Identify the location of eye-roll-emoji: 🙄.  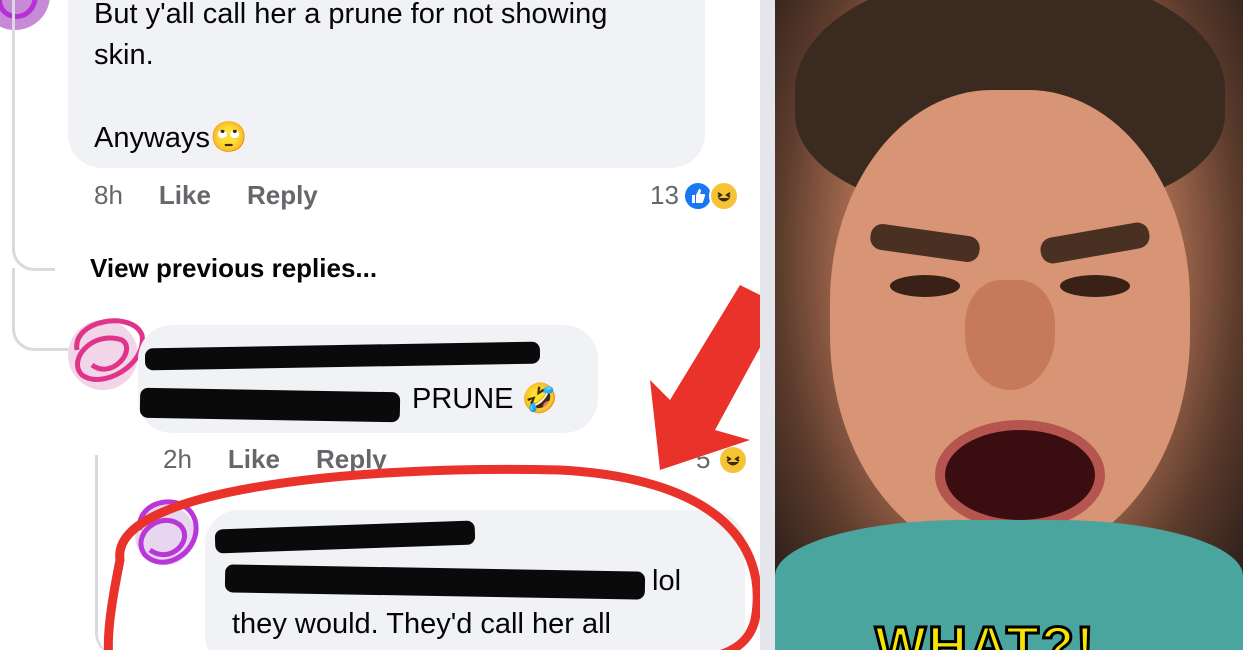
(229, 137).